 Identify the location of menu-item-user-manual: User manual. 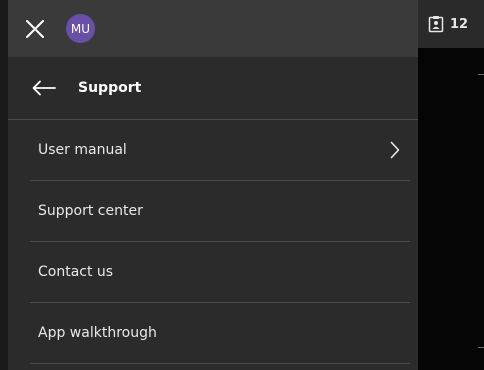
(220, 150).